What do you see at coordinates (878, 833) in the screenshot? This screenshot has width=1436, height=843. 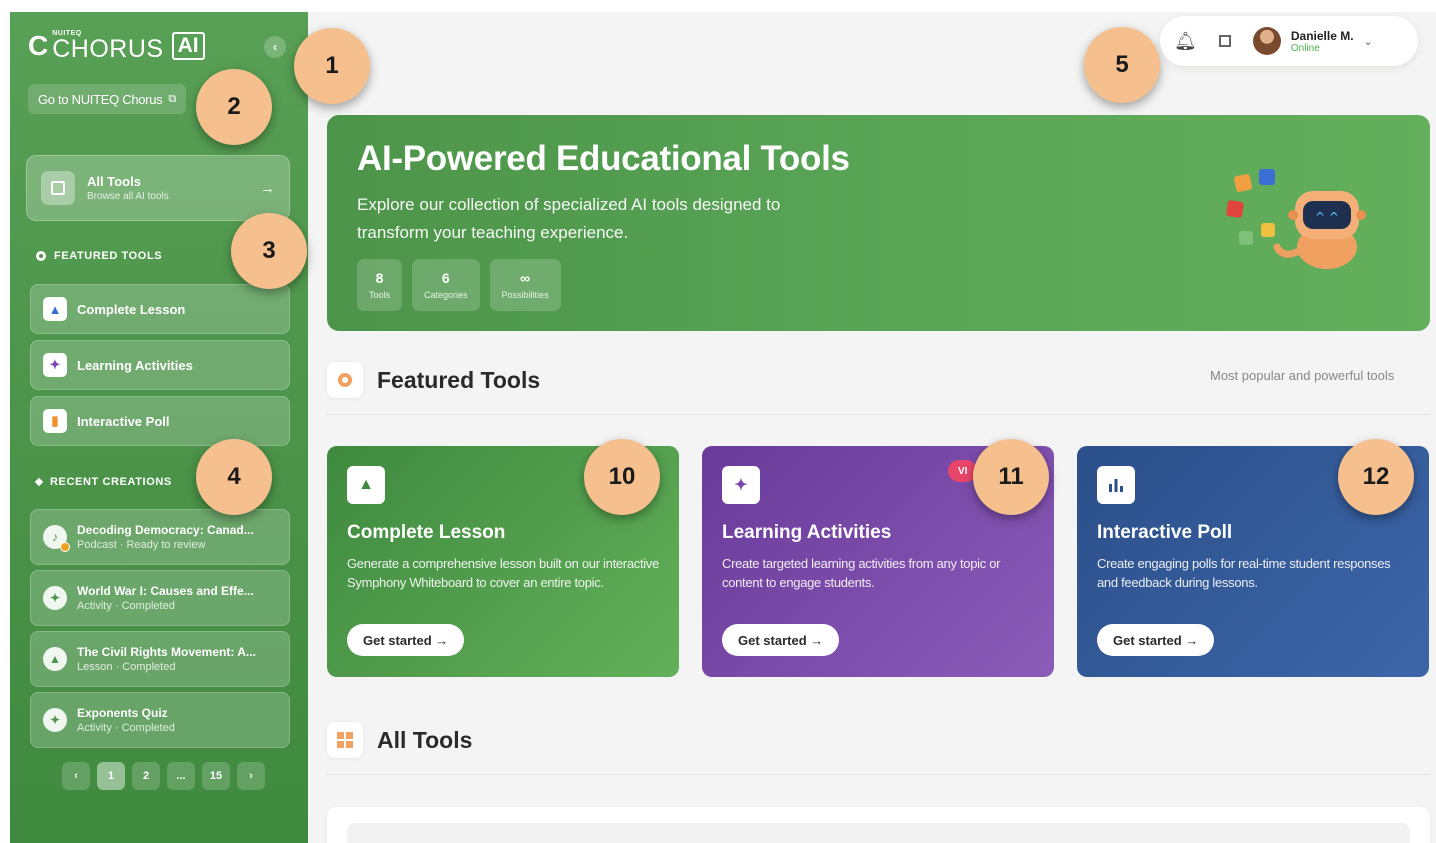 I see `all-tools-search-bar` at bounding box center [878, 833].